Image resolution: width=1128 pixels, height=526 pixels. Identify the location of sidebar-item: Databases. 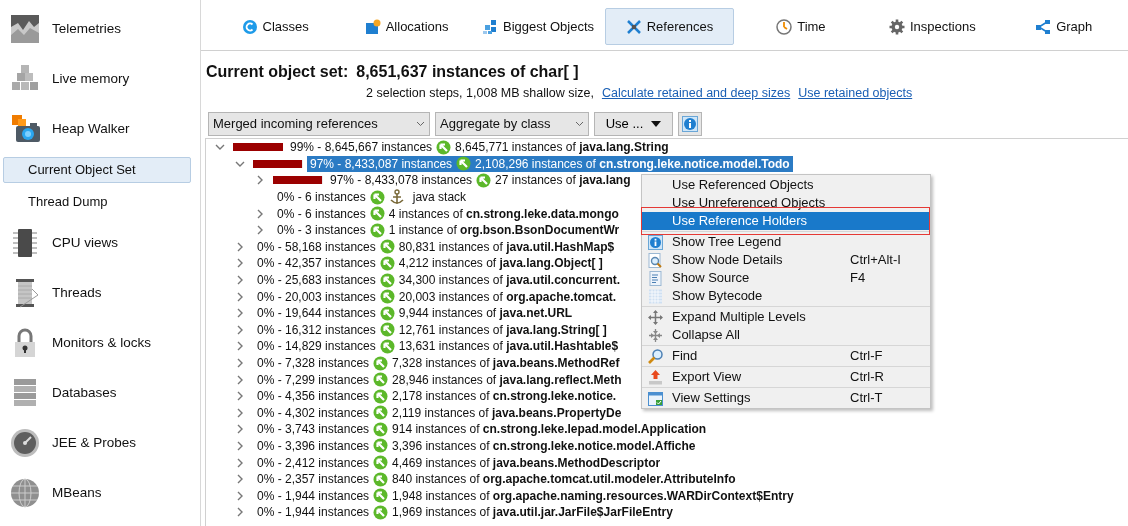
(100, 393).